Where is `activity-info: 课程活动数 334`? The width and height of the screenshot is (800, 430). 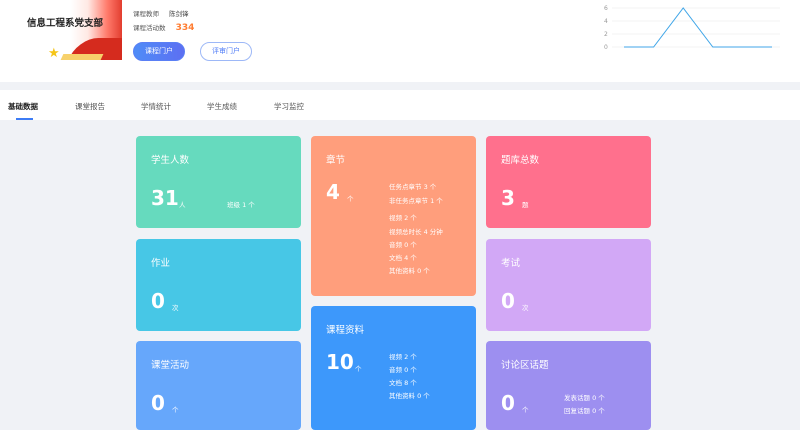
activity-info: 课程活动数 334 is located at coordinates (163, 27).